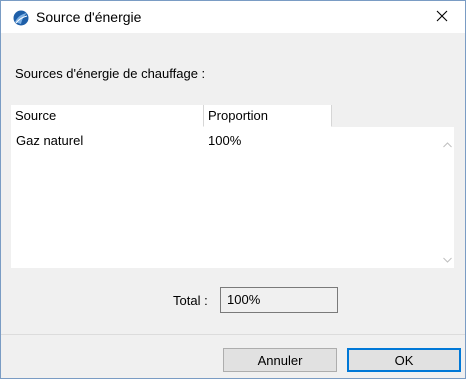 The width and height of the screenshot is (466, 379). I want to click on total-value-field: 100%, so click(279, 300).